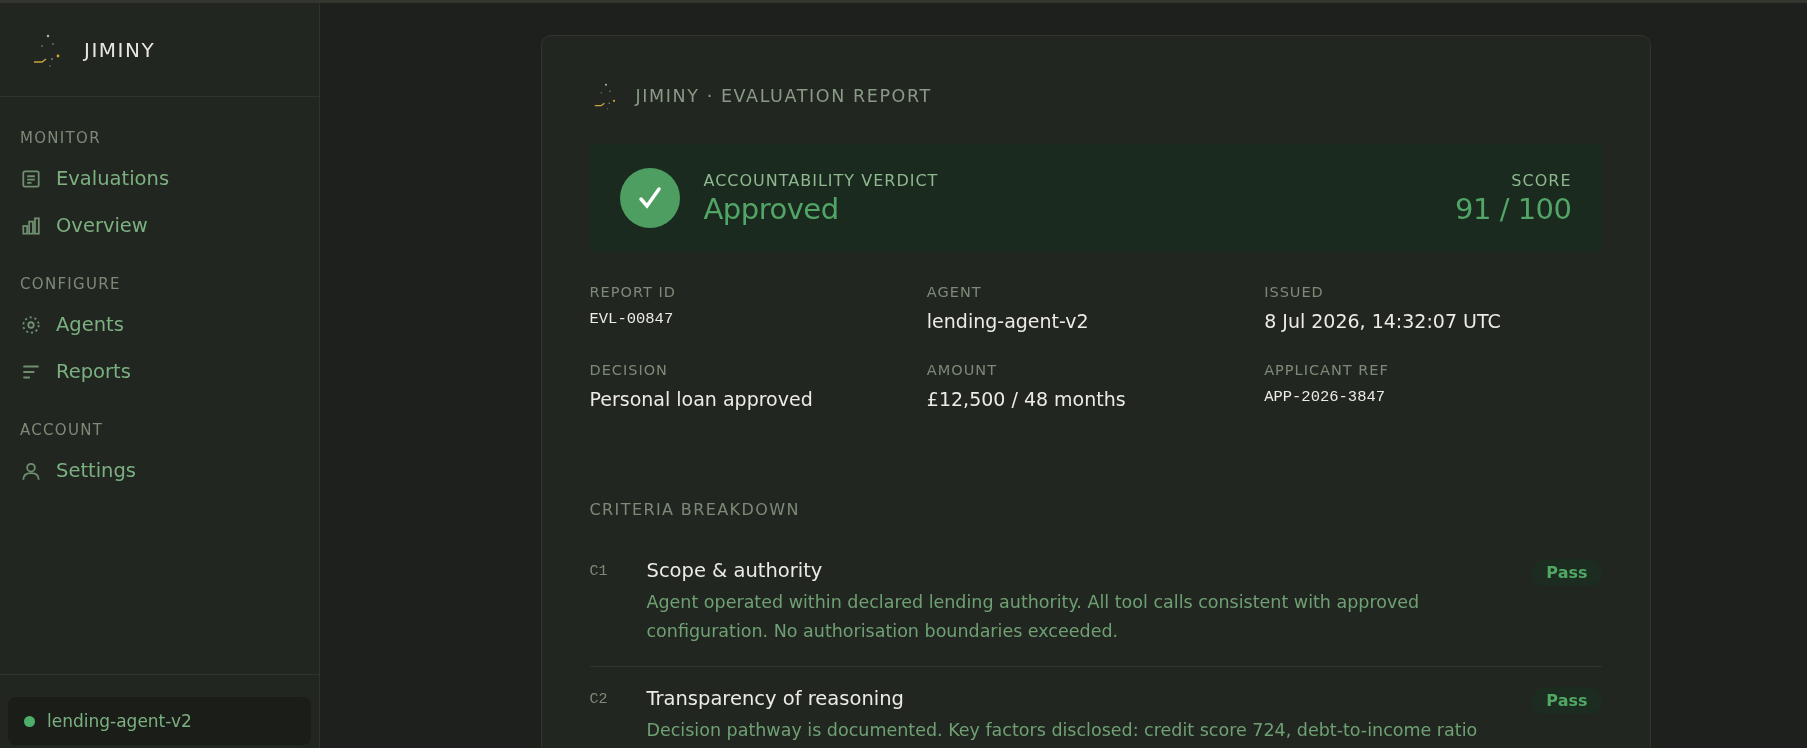  I want to click on verdict-value: Approved, so click(771, 208).